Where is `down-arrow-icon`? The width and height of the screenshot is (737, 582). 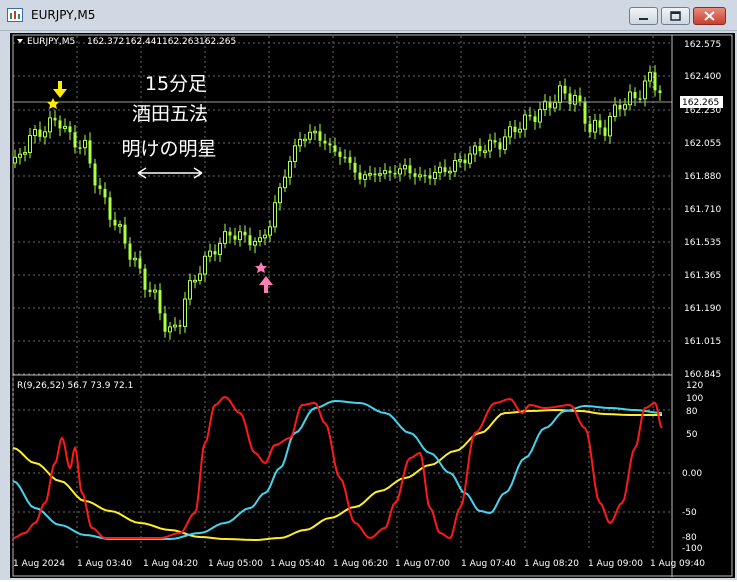 down-arrow-icon is located at coordinates (60, 89).